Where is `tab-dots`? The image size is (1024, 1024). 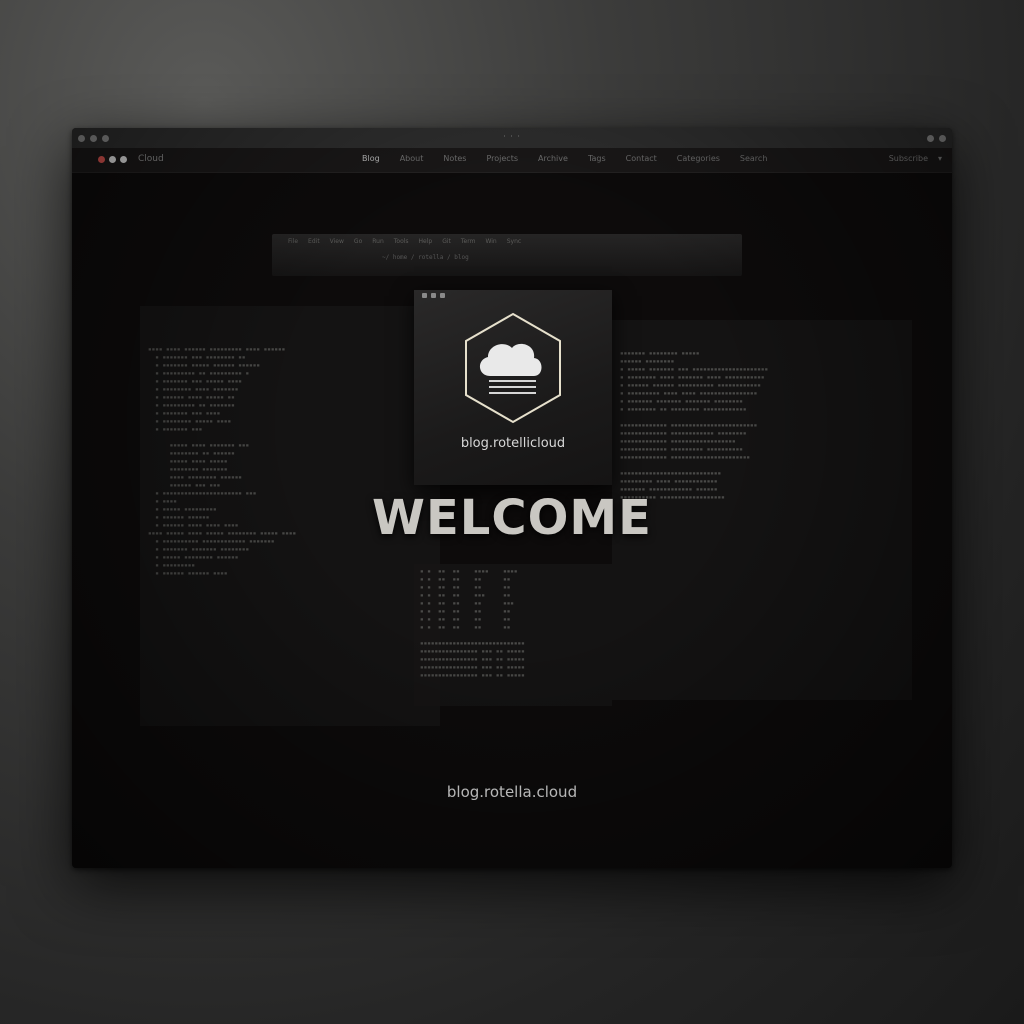 tab-dots is located at coordinates (112, 159).